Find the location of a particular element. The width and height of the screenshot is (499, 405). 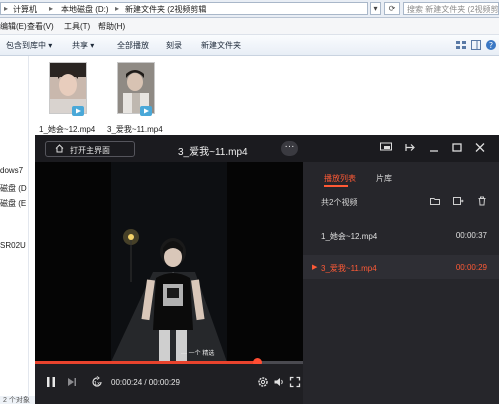

play-all-button: 全部播放 is located at coordinates (133, 45).